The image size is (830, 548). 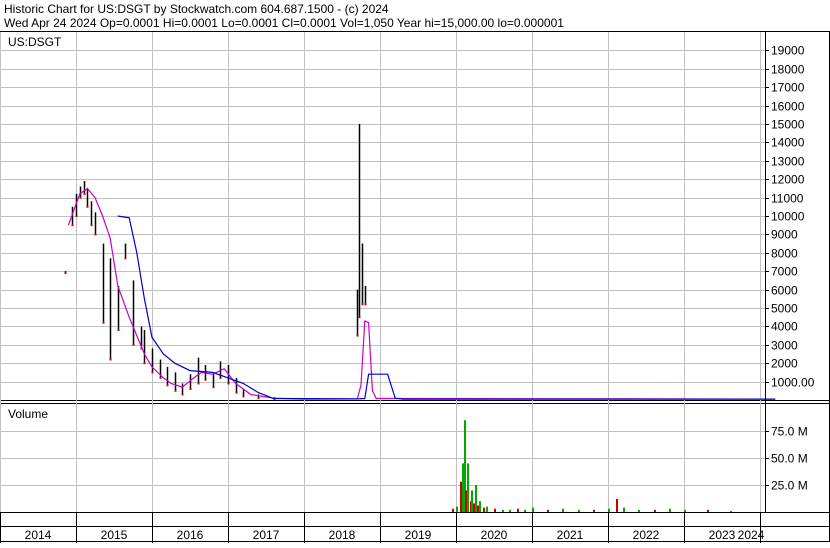 What do you see at coordinates (418, 535) in the screenshot?
I see `year-label: 2019` at bounding box center [418, 535].